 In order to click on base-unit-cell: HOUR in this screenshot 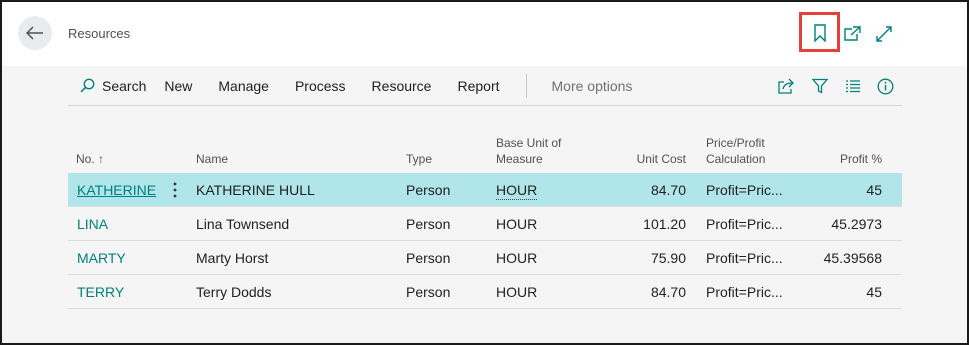, I will do `click(517, 190)`.